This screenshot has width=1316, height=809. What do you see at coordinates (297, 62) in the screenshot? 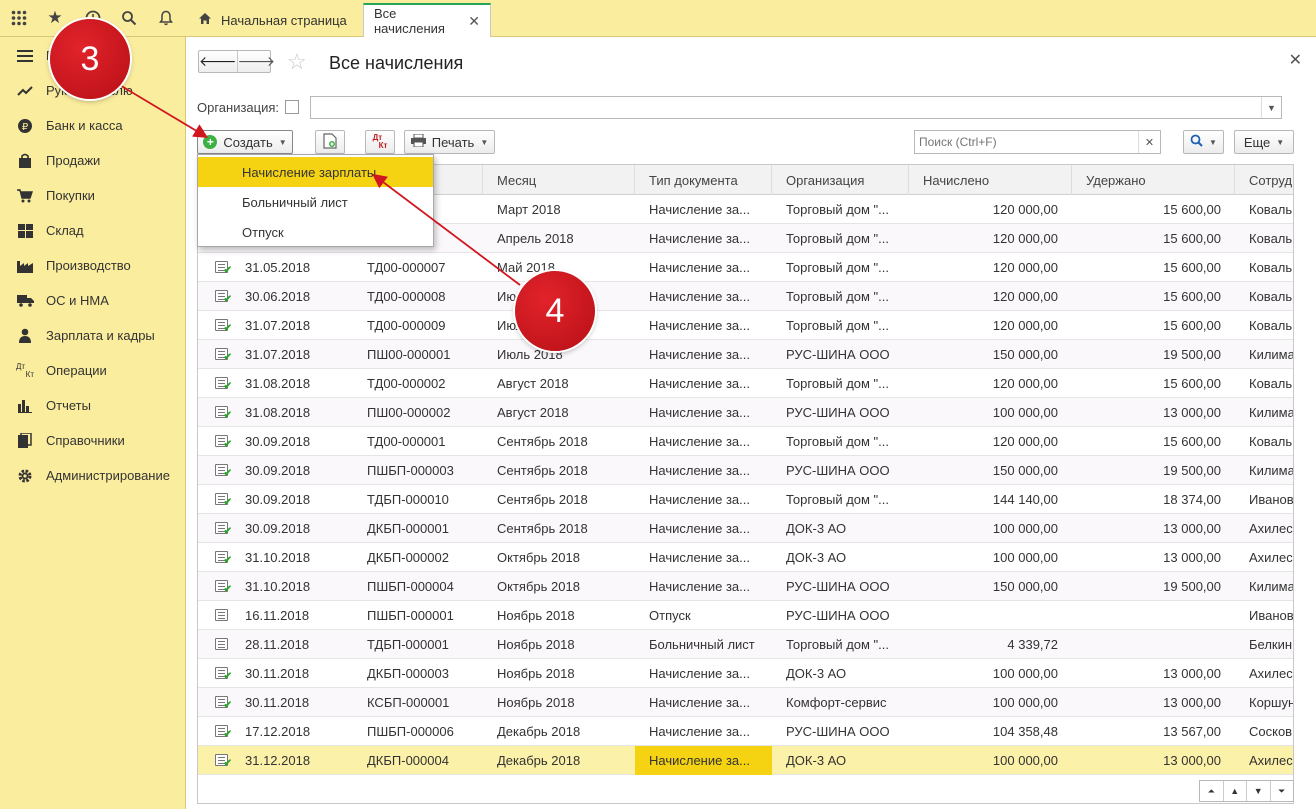
I see `add-to-favorites-star-icon: ☆` at bounding box center [297, 62].